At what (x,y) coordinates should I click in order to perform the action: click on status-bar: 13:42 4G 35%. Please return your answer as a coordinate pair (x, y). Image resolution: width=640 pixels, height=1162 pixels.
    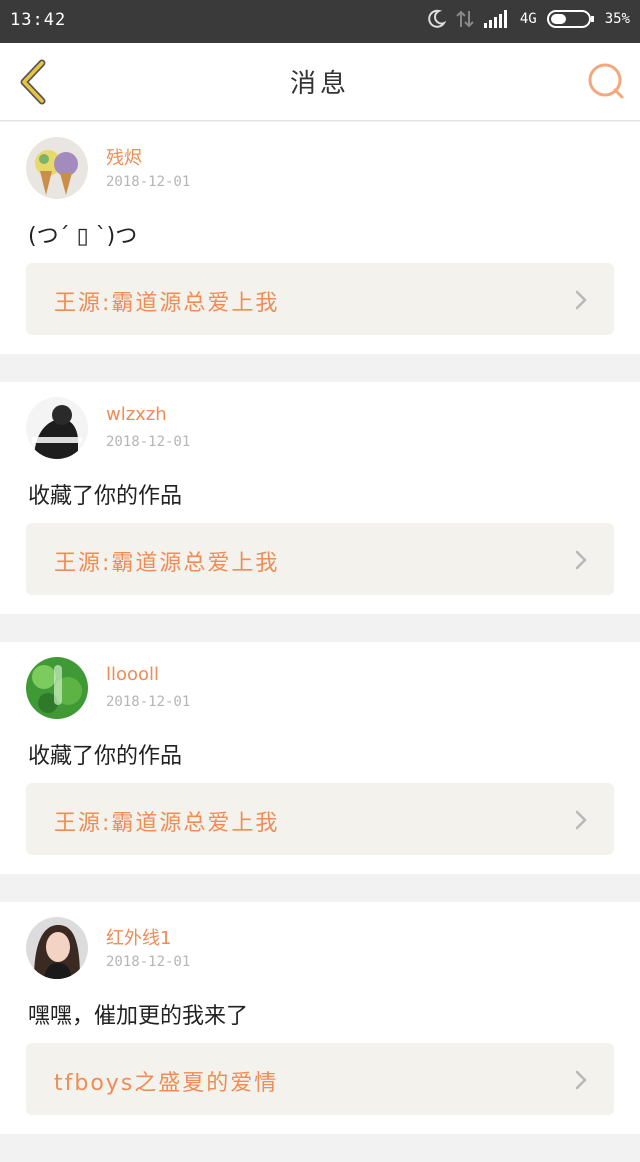
    Looking at the image, I should click on (320, 21).